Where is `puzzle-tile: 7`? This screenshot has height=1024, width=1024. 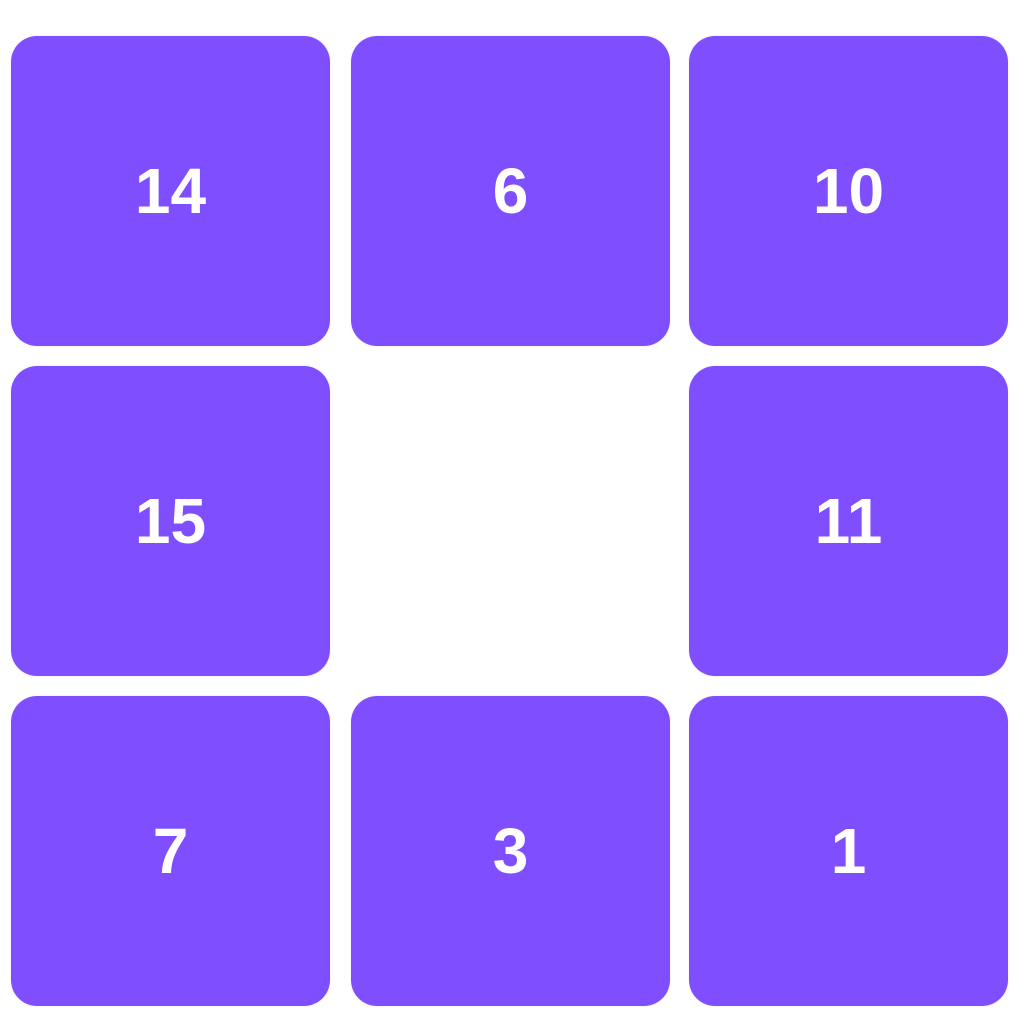
puzzle-tile: 7 is located at coordinates (170, 851).